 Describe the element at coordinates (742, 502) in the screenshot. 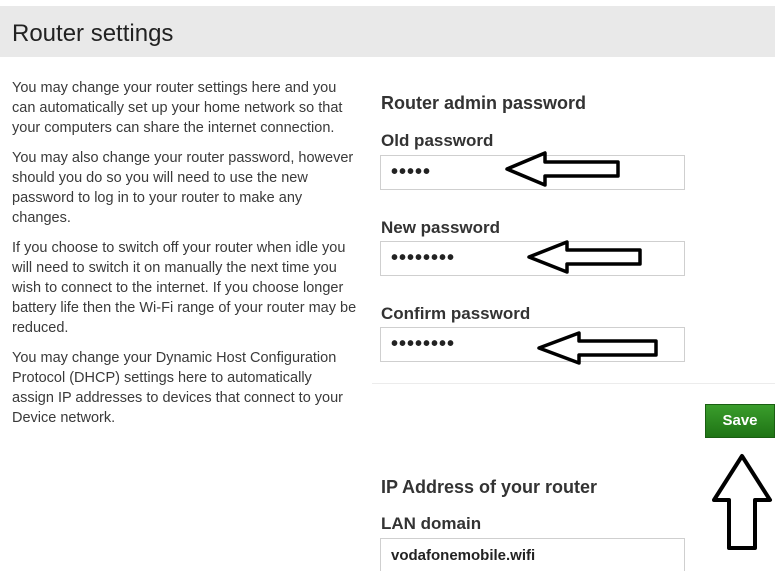

I see `up-arrow-icon` at that location.